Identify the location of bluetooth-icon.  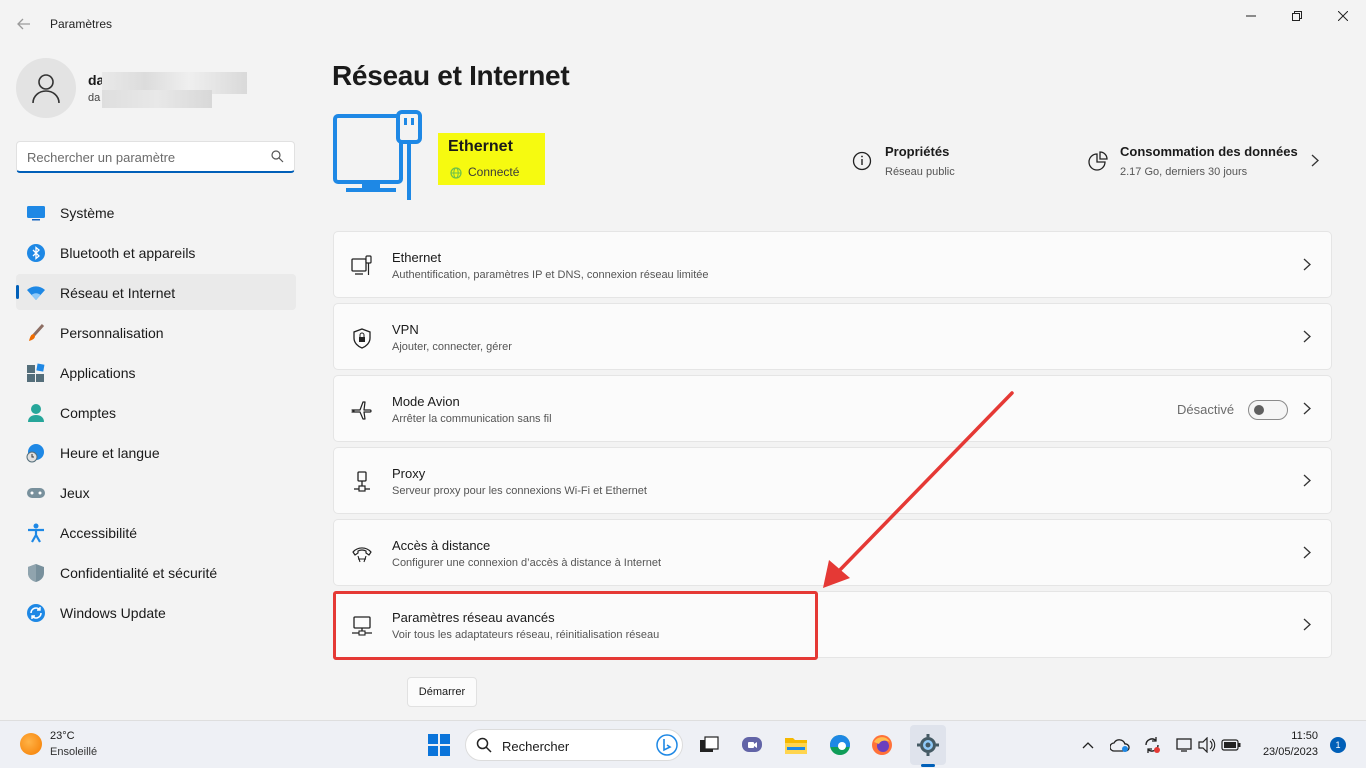
(36, 253).